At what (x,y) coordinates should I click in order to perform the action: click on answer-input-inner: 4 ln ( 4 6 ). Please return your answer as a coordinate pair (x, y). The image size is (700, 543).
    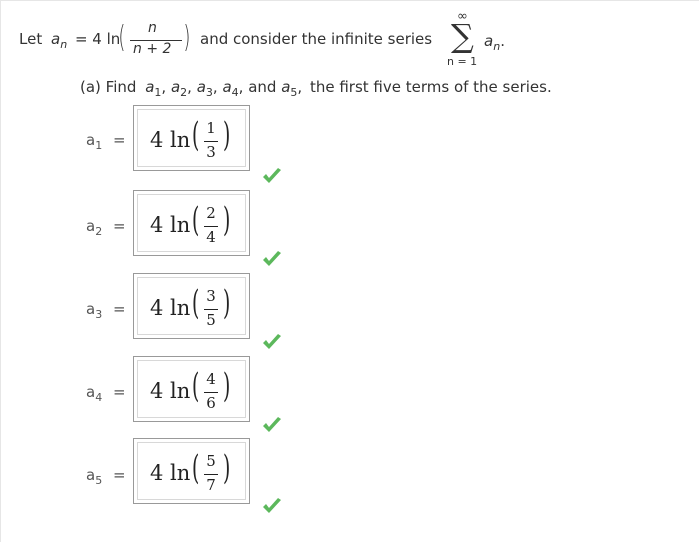
    Looking at the image, I should click on (191, 389).